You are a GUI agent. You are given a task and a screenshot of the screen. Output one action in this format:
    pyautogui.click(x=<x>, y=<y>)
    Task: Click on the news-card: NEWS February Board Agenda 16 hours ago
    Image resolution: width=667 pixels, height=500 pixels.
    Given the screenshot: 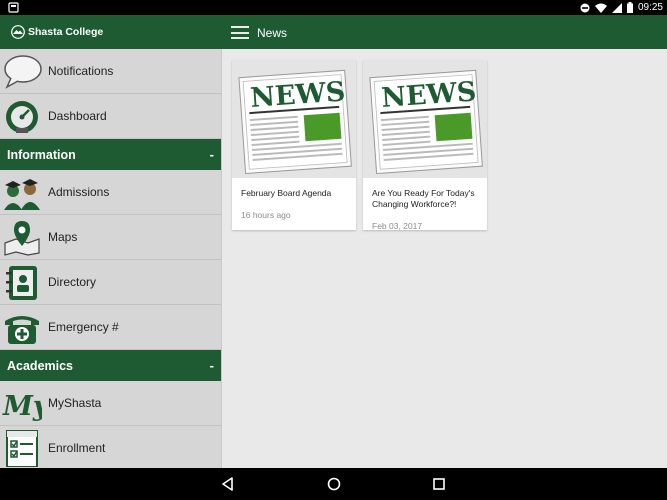 What is the action you would take?
    pyautogui.click(x=294, y=145)
    